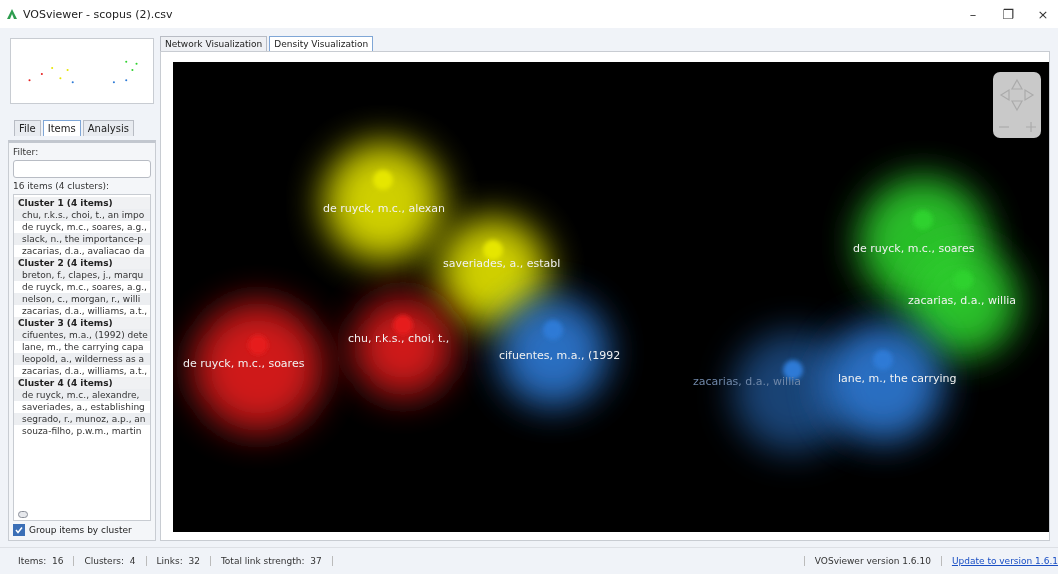 Image resolution: width=1058 pixels, height=574 pixels. What do you see at coordinates (399, 338) in the screenshot?
I see `node-label: chu, r.k.s., choi, t.,` at bounding box center [399, 338].